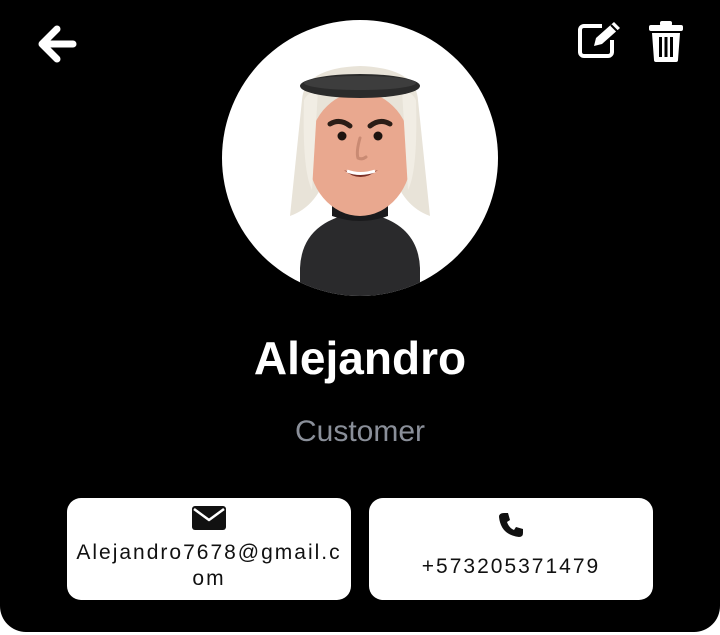  I want to click on phone-text: +573205371479, so click(511, 566).